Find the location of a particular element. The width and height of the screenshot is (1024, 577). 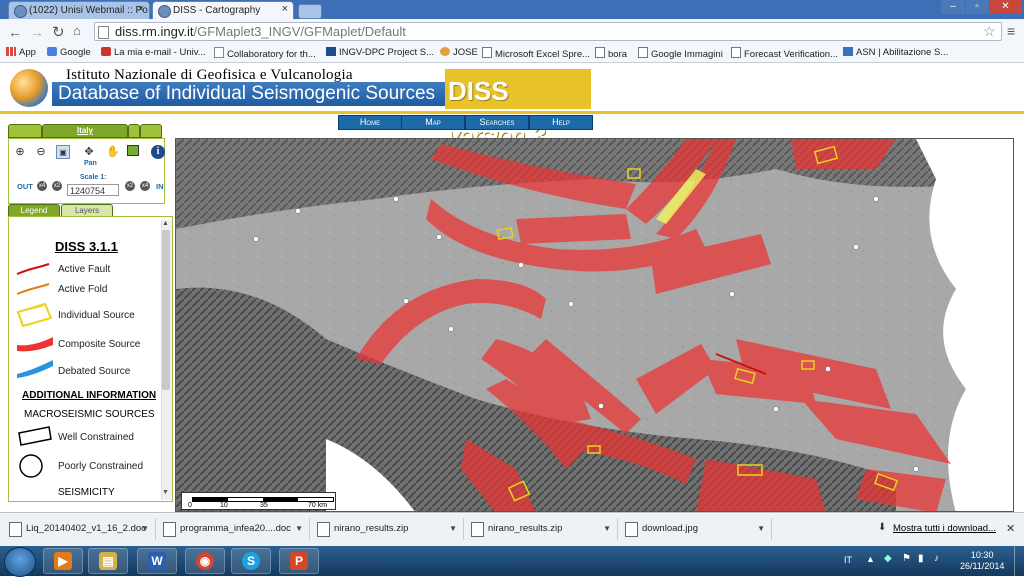

language-indicator: IT is located at coordinates (848, 560).